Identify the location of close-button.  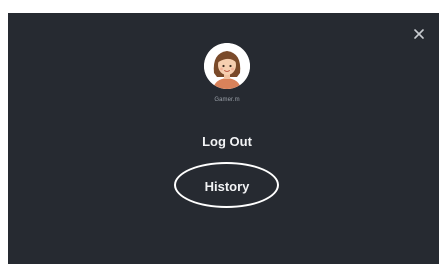
(419, 34).